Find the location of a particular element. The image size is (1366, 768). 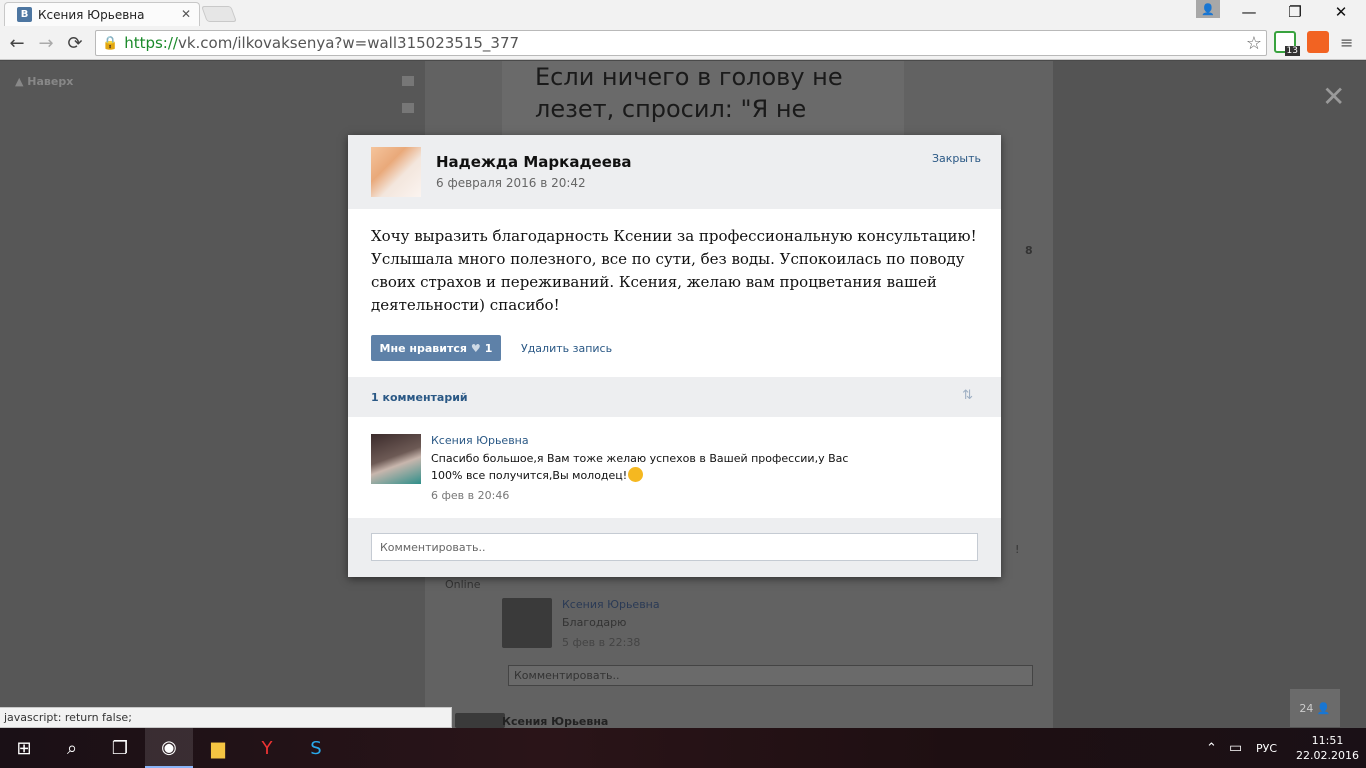

user-profile-icon: 👤 is located at coordinates (1208, 9).